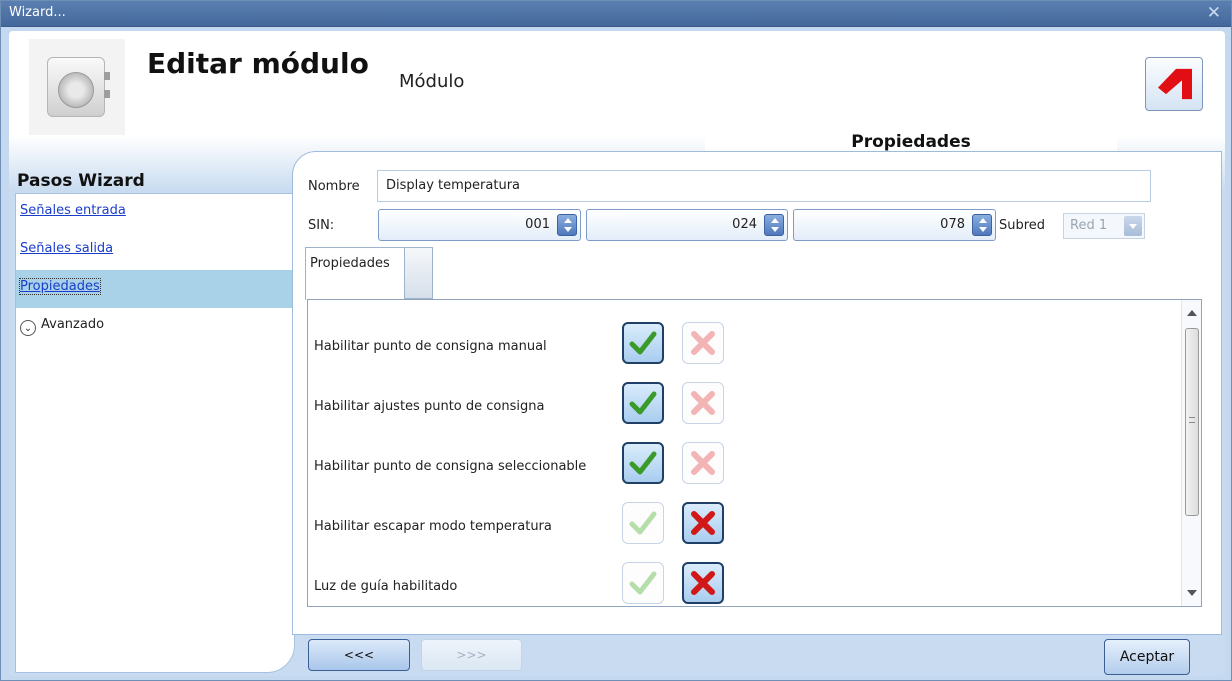 The image size is (1232, 681). I want to click on step-label: Propiedades, so click(60, 286).